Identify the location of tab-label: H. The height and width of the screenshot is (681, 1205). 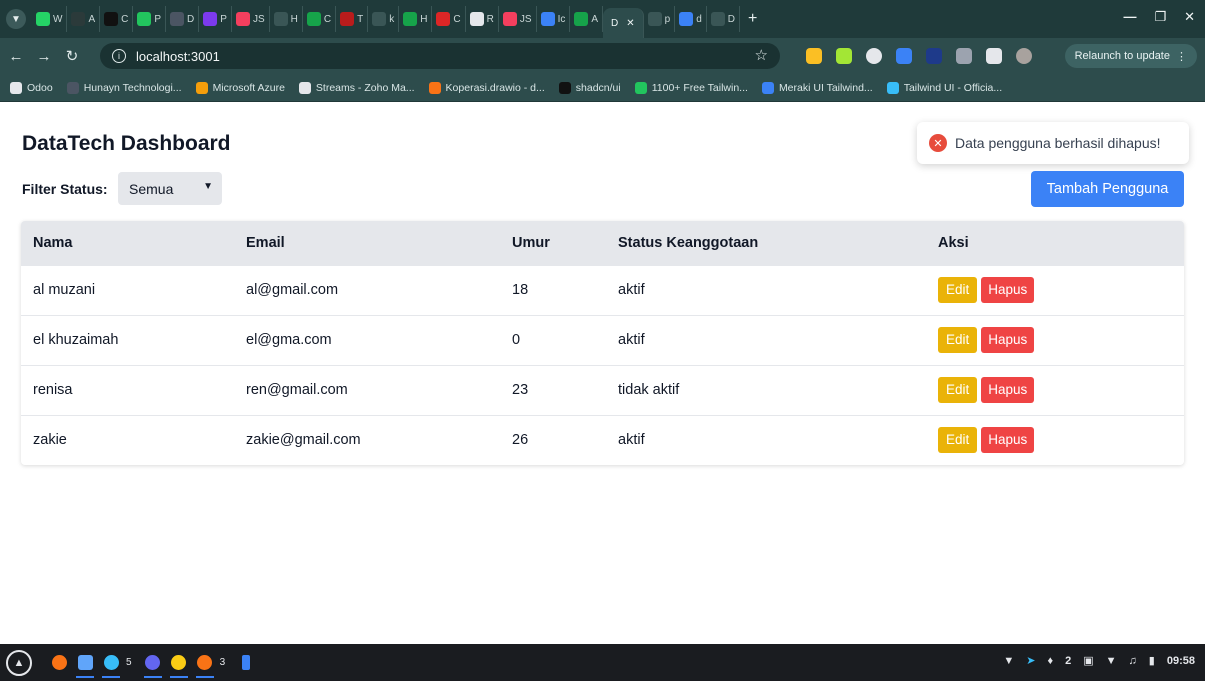
(424, 19).